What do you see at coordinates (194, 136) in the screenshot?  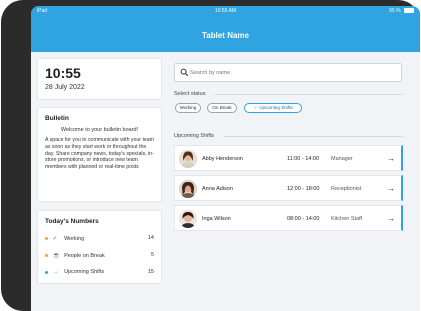 I see `upcoming-shifts-label: Upcoming Shifts` at bounding box center [194, 136].